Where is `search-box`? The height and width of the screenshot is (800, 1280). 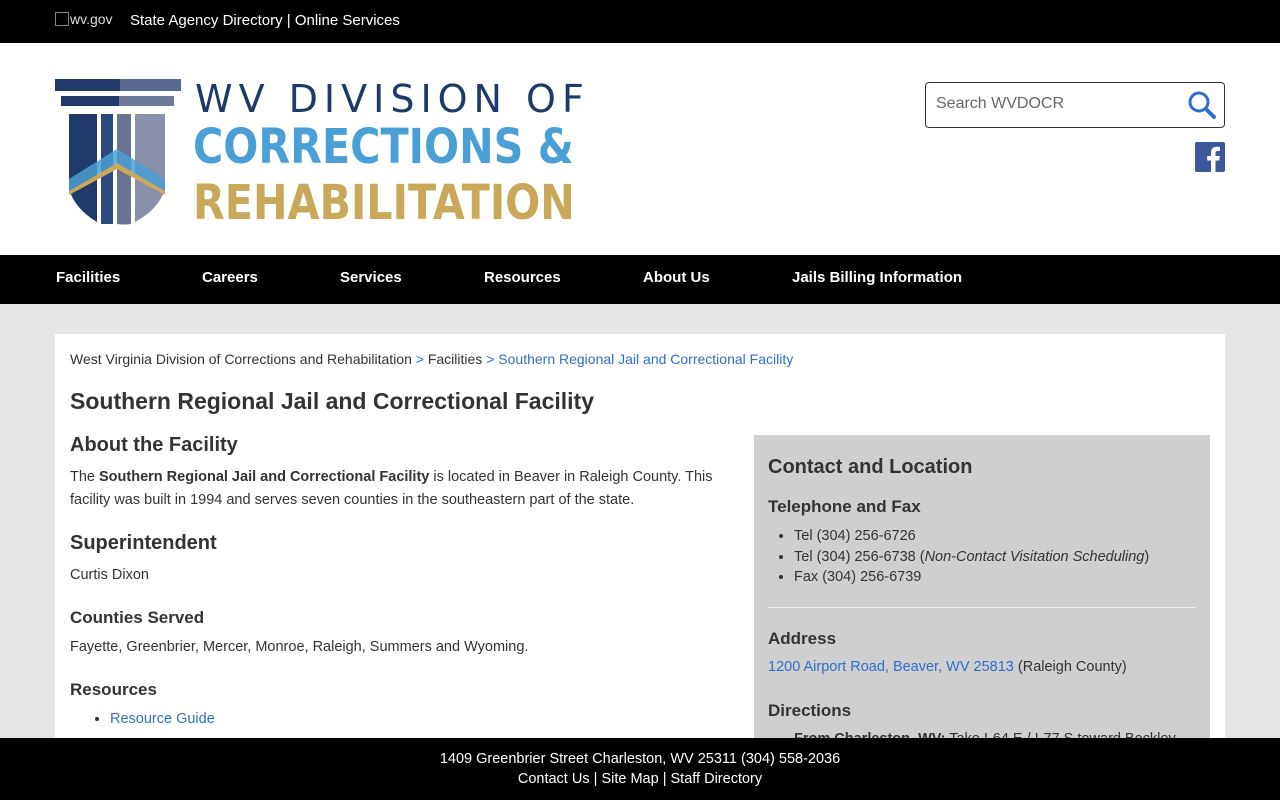
search-box is located at coordinates (1075, 105).